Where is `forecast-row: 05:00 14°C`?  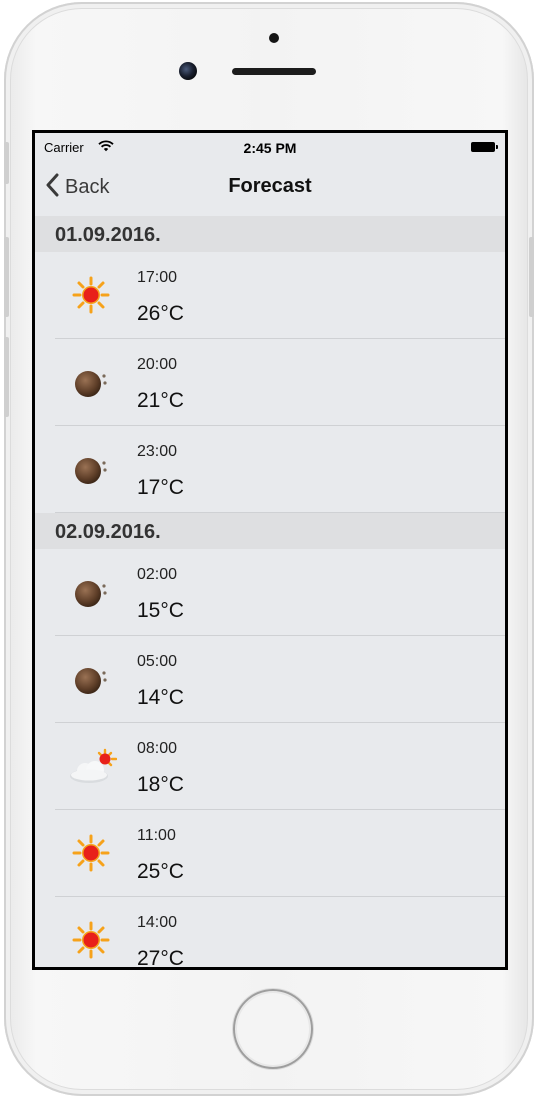
forecast-row: 05:00 14°C is located at coordinates (270, 679).